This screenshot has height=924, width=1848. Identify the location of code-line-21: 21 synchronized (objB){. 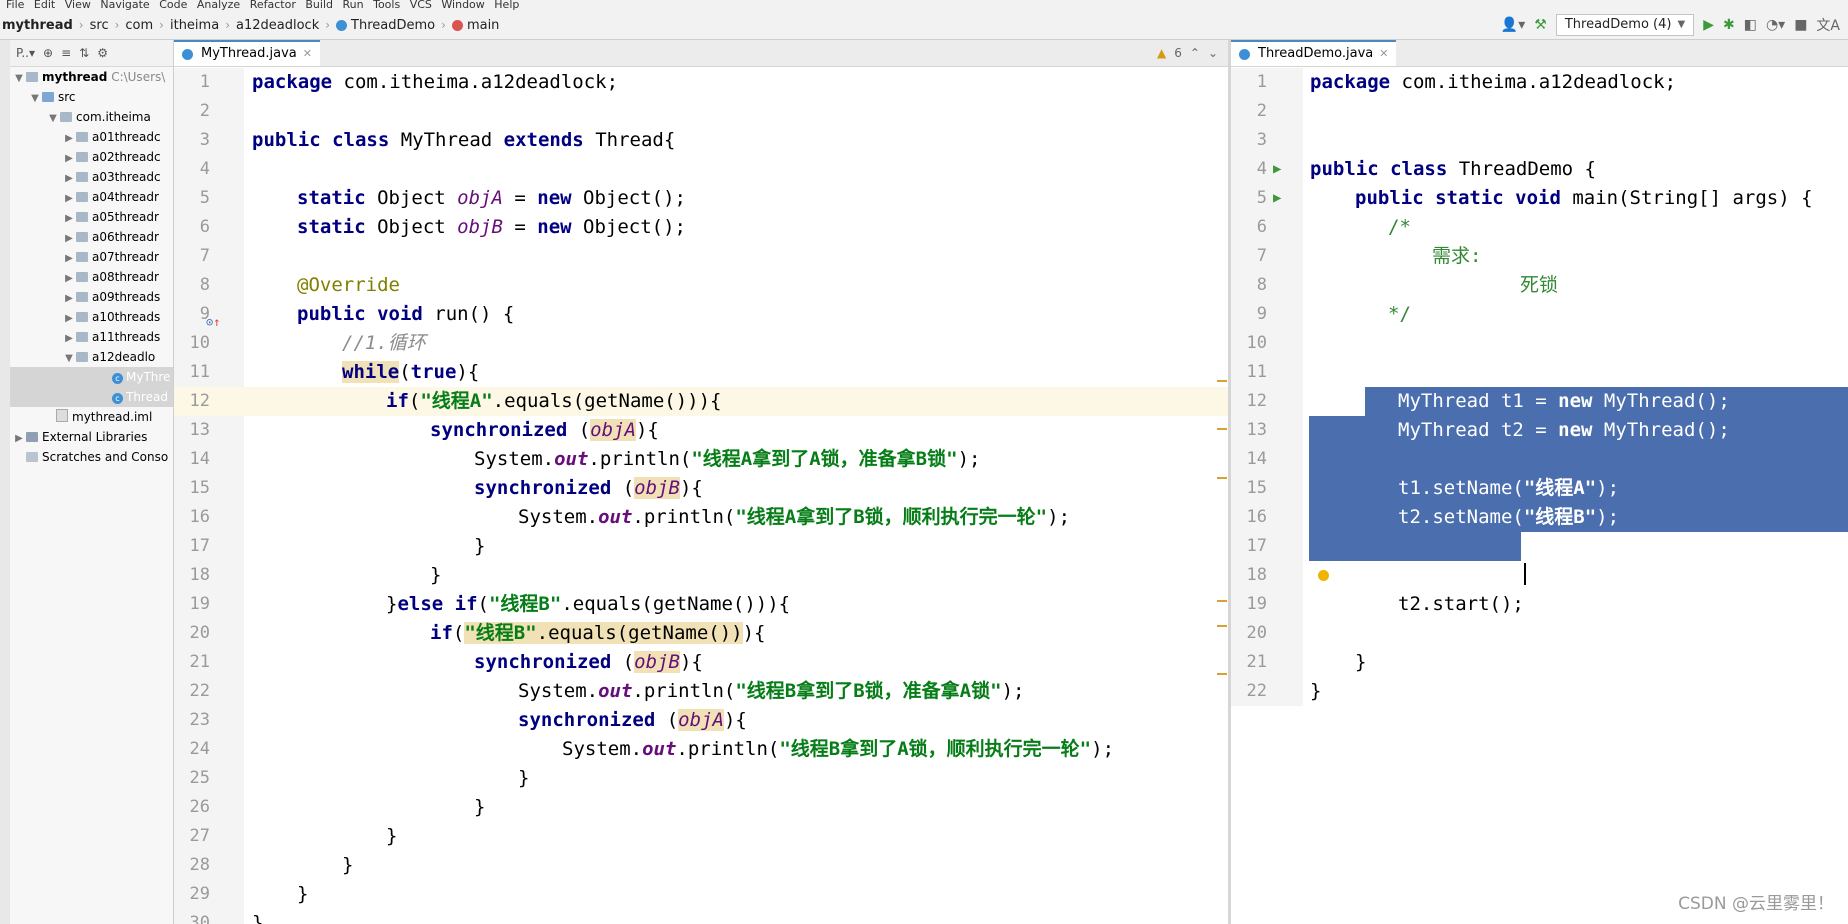
(701, 662).